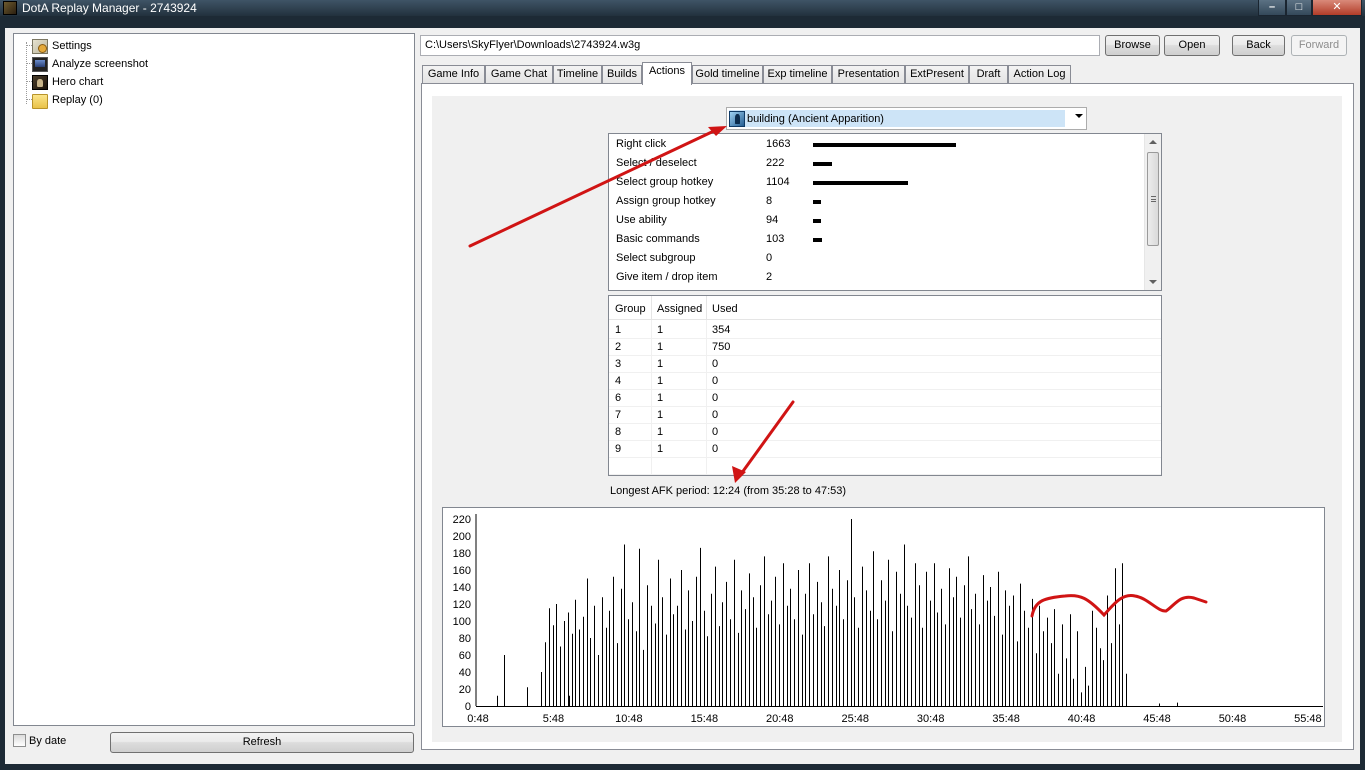  Describe the element at coordinates (1337, 8) in the screenshot. I see `close-button: ✕` at that location.